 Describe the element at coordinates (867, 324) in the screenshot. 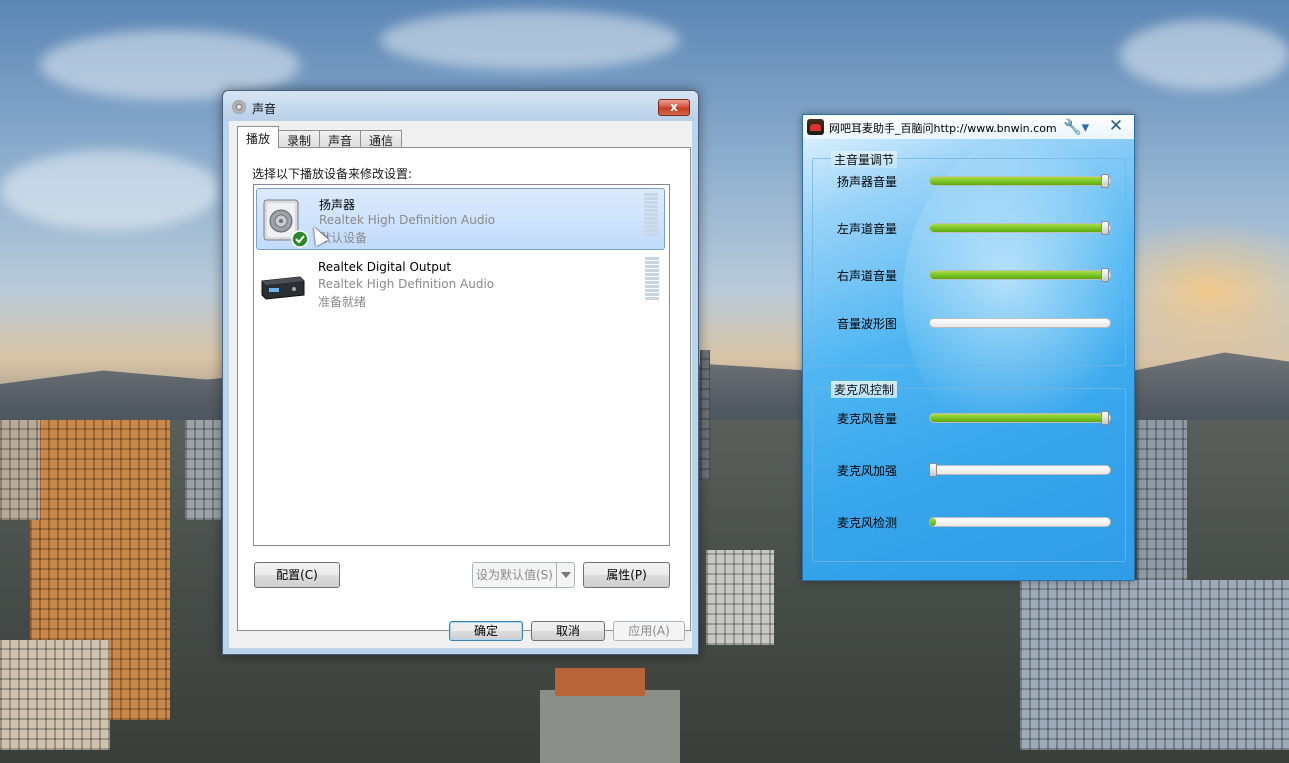

I see `volume-waveform-label: 音量波形图` at that location.